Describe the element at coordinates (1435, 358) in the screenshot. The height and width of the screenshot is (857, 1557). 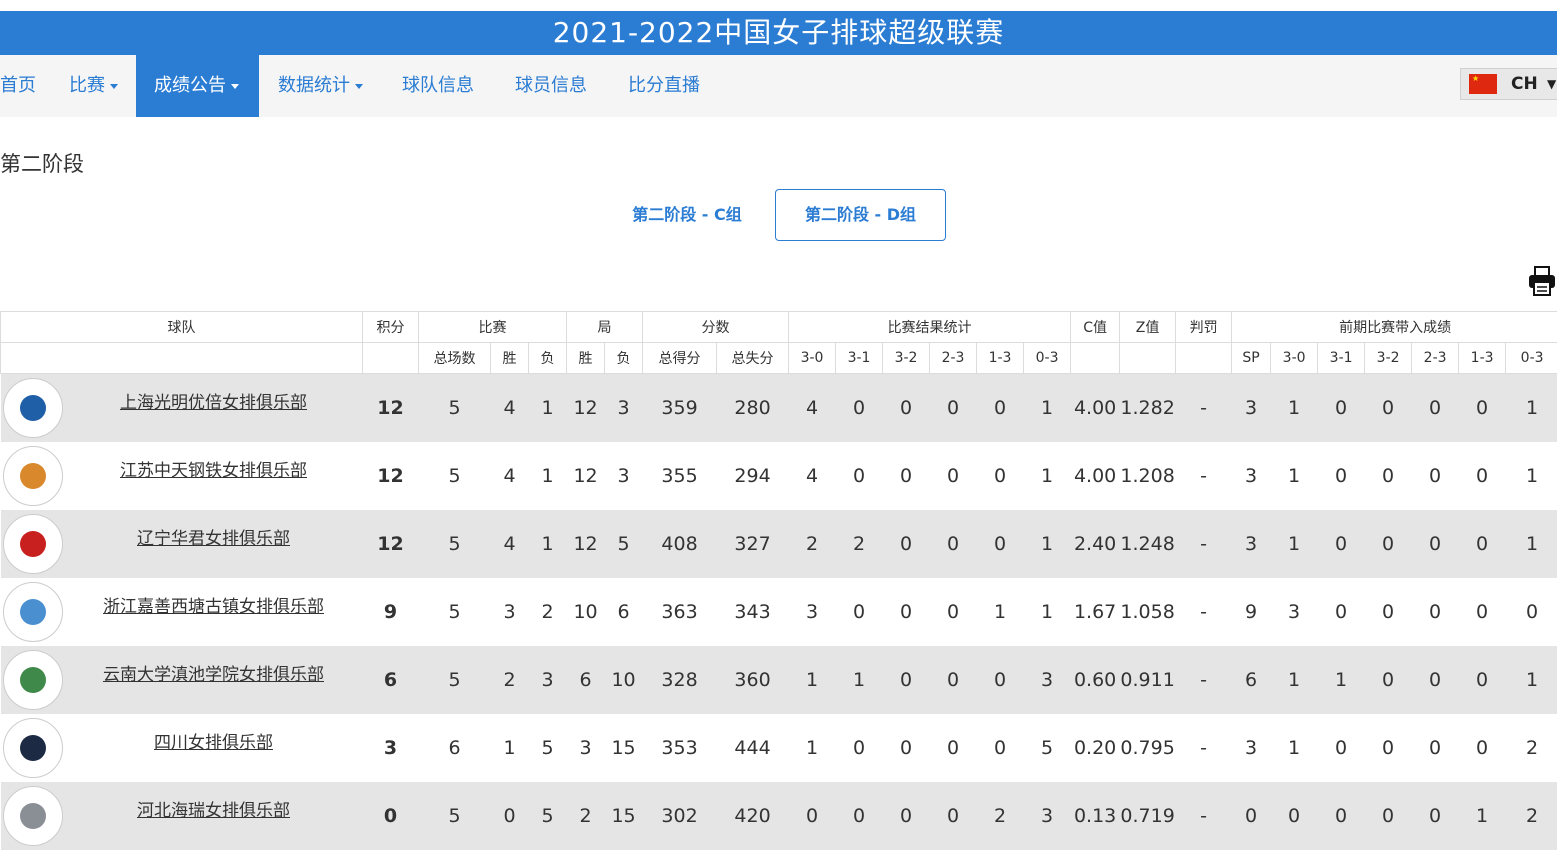
I see `subheader-carry: 2-3` at that location.